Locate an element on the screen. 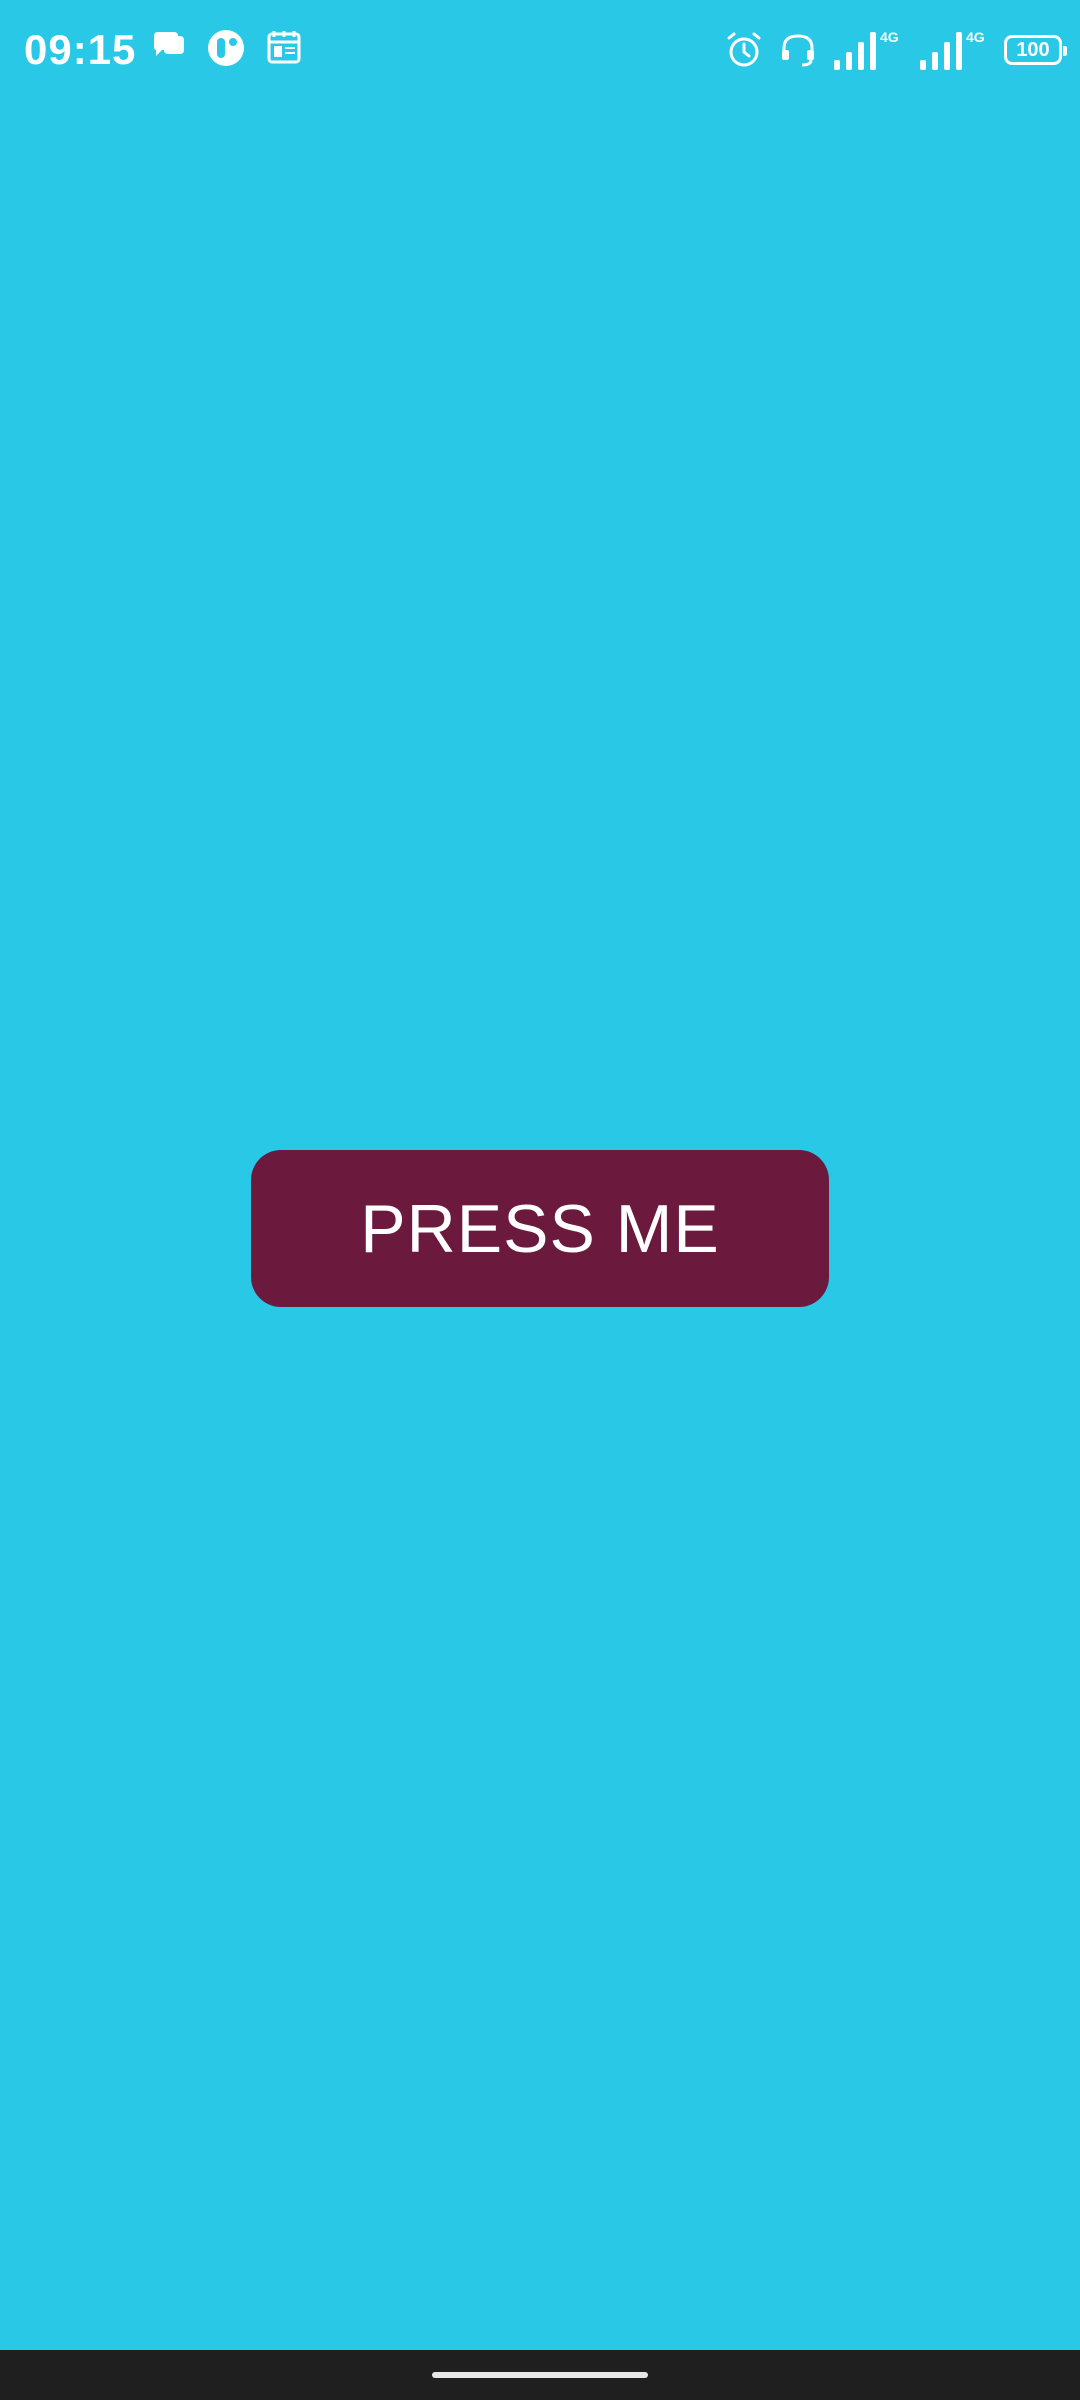 Image resolution: width=1080 pixels, height=2400 pixels. status-left-icons is located at coordinates (226, 48).